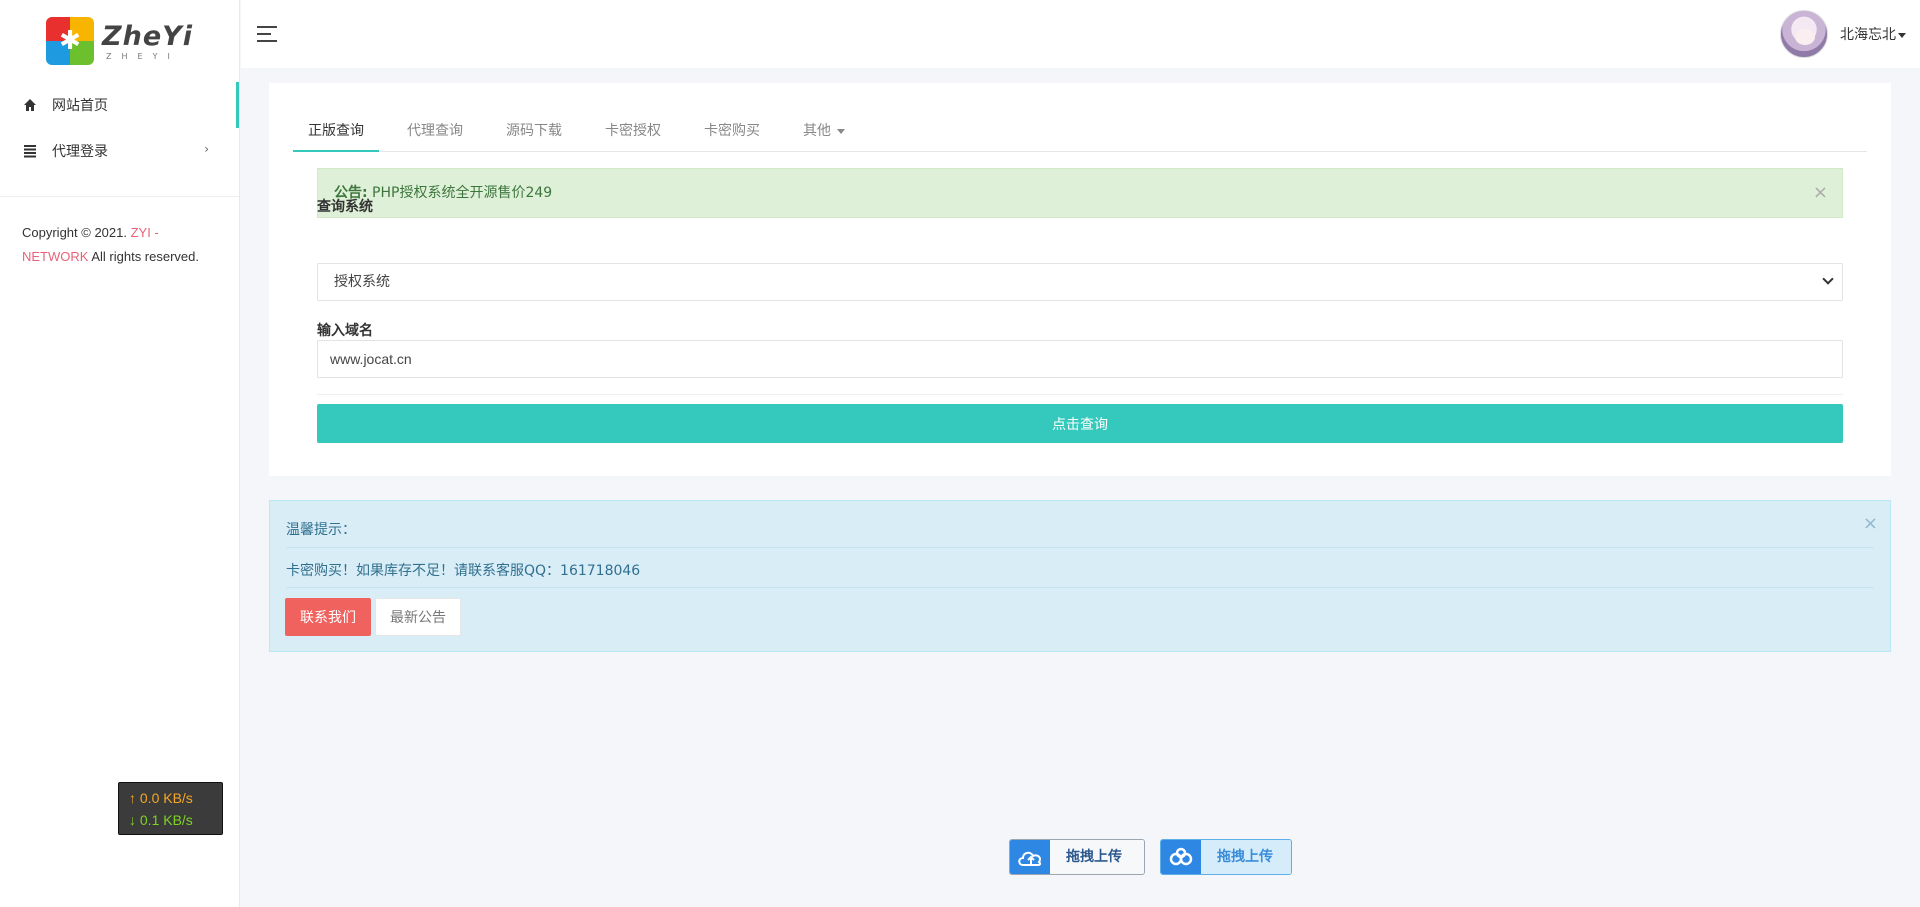 The height and width of the screenshot is (907, 1920). I want to click on drag-upload-label: 拖拽上传, so click(1097, 857).